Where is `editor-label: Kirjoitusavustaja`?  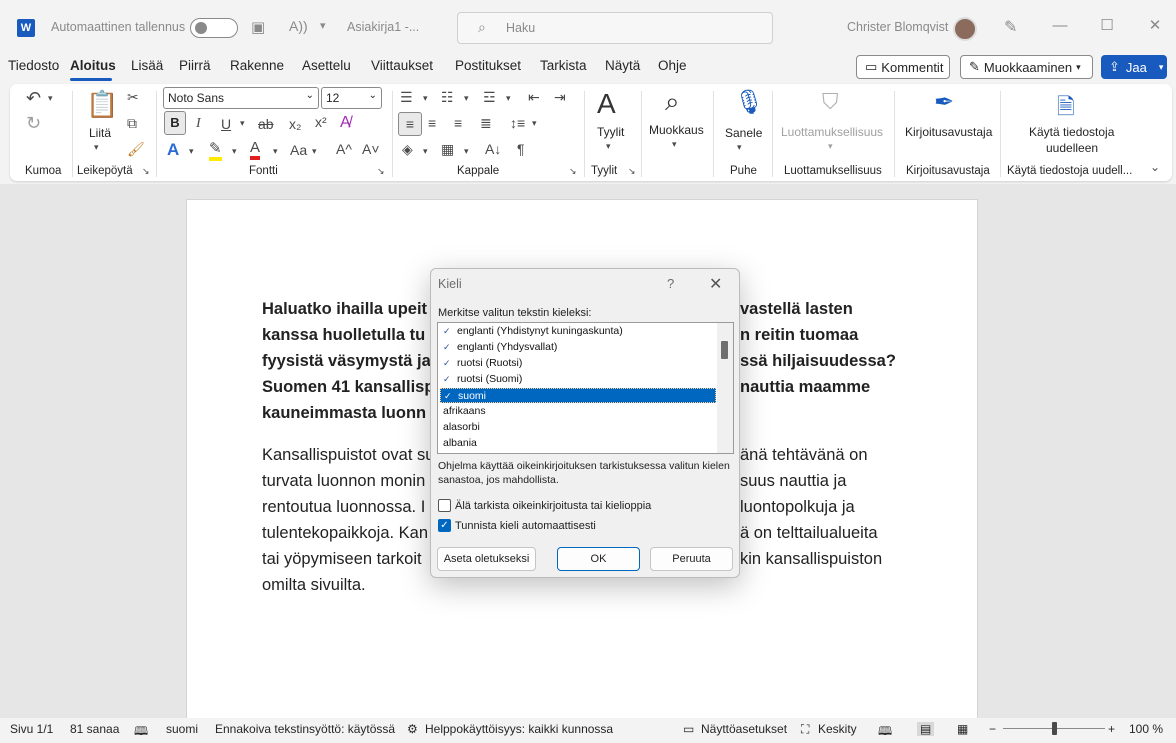 editor-label: Kirjoitusavustaja is located at coordinates (948, 132).